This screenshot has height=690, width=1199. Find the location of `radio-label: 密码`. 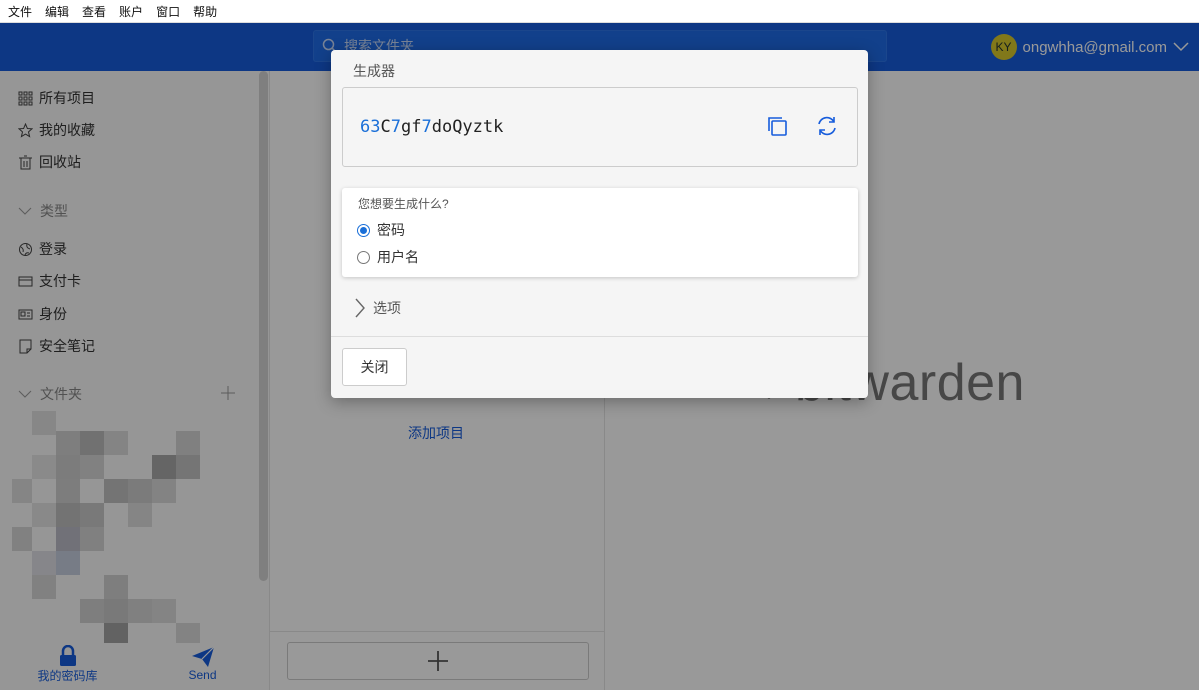

radio-label: 密码 is located at coordinates (391, 230).